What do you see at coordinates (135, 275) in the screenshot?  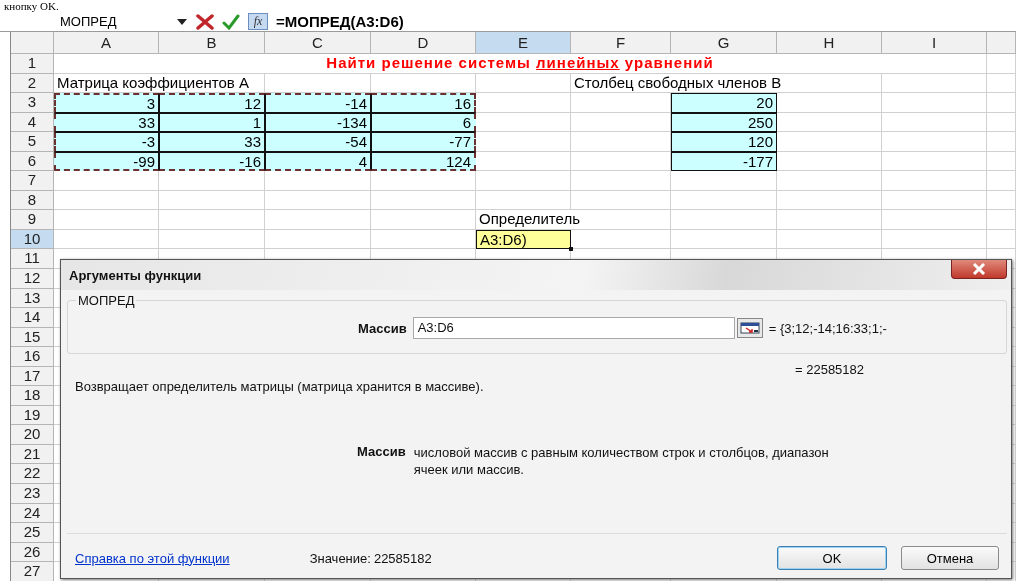 I see `dialog-title: Аргументы функции` at bounding box center [135, 275].